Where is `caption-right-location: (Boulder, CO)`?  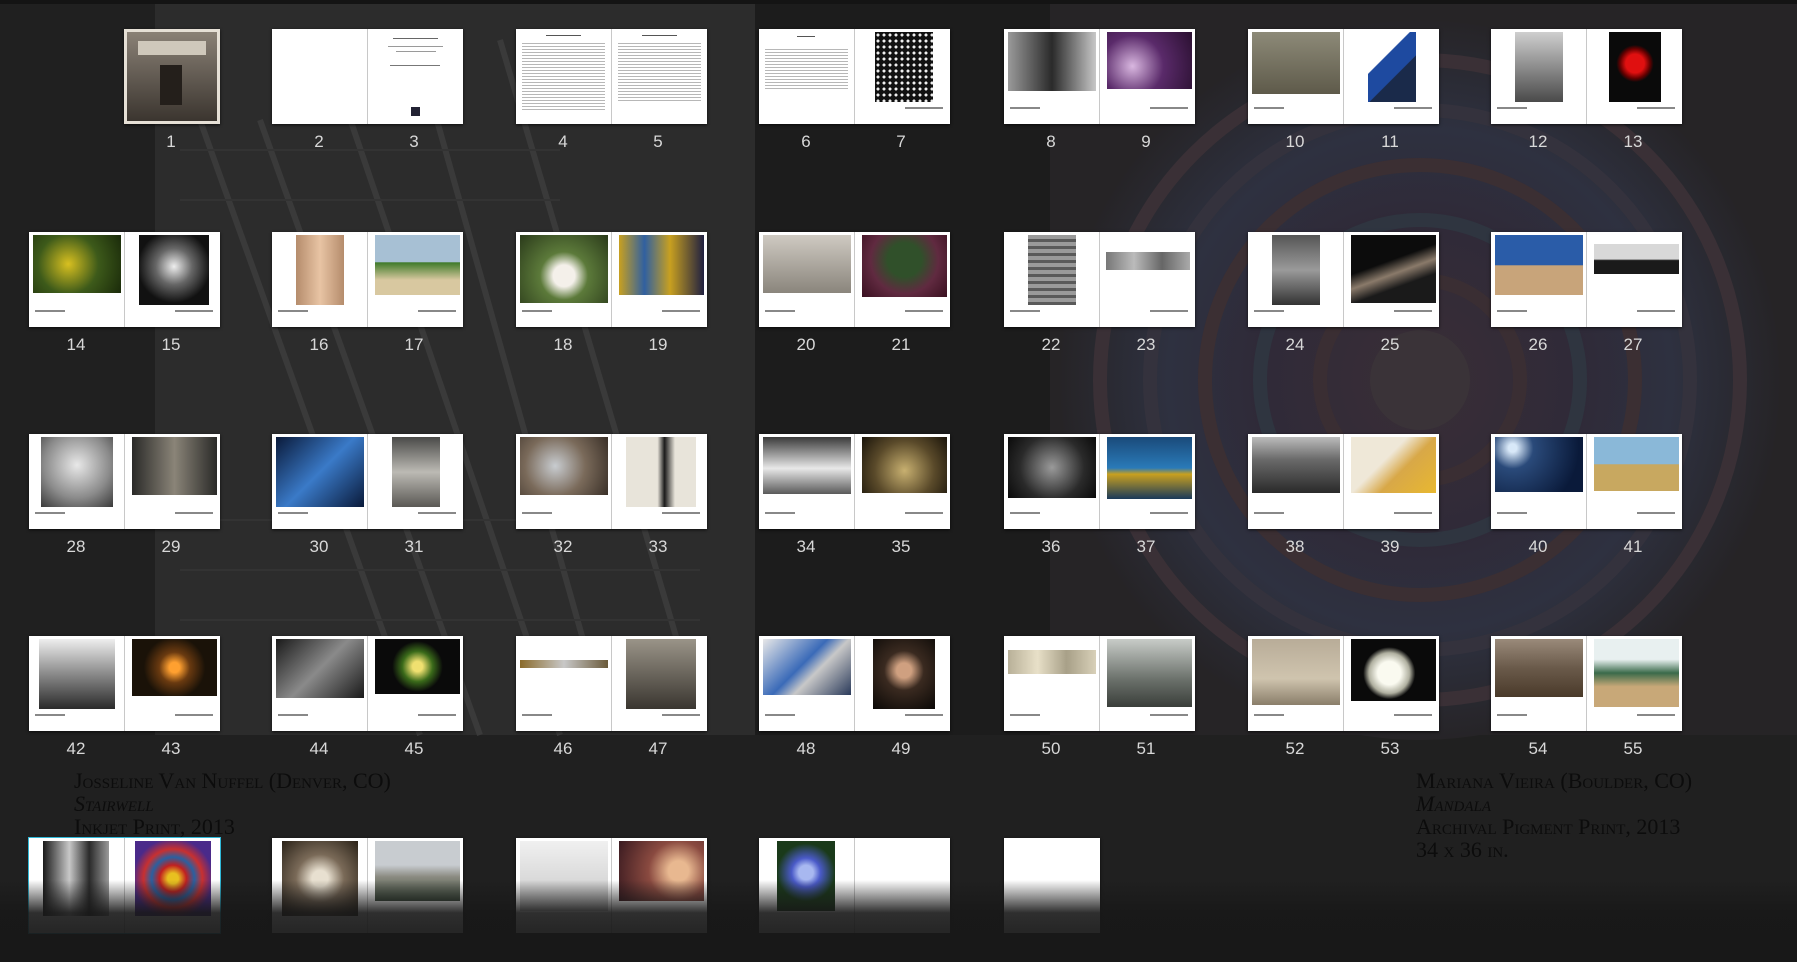
caption-right-location: (Boulder, CO) is located at coordinates (1626, 780).